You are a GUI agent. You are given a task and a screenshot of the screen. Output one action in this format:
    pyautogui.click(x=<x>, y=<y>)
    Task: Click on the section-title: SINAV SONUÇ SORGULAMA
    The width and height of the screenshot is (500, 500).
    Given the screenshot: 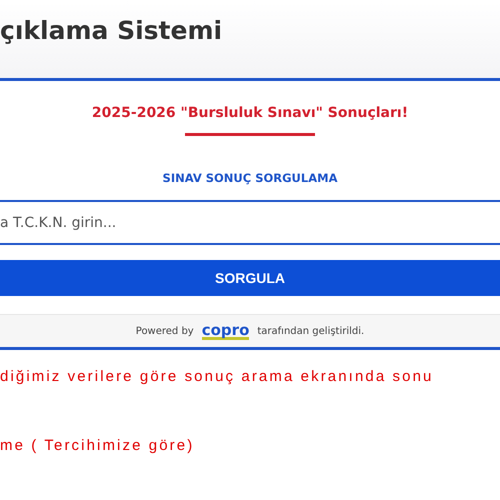 What is the action you would take?
    pyautogui.click(x=250, y=178)
    